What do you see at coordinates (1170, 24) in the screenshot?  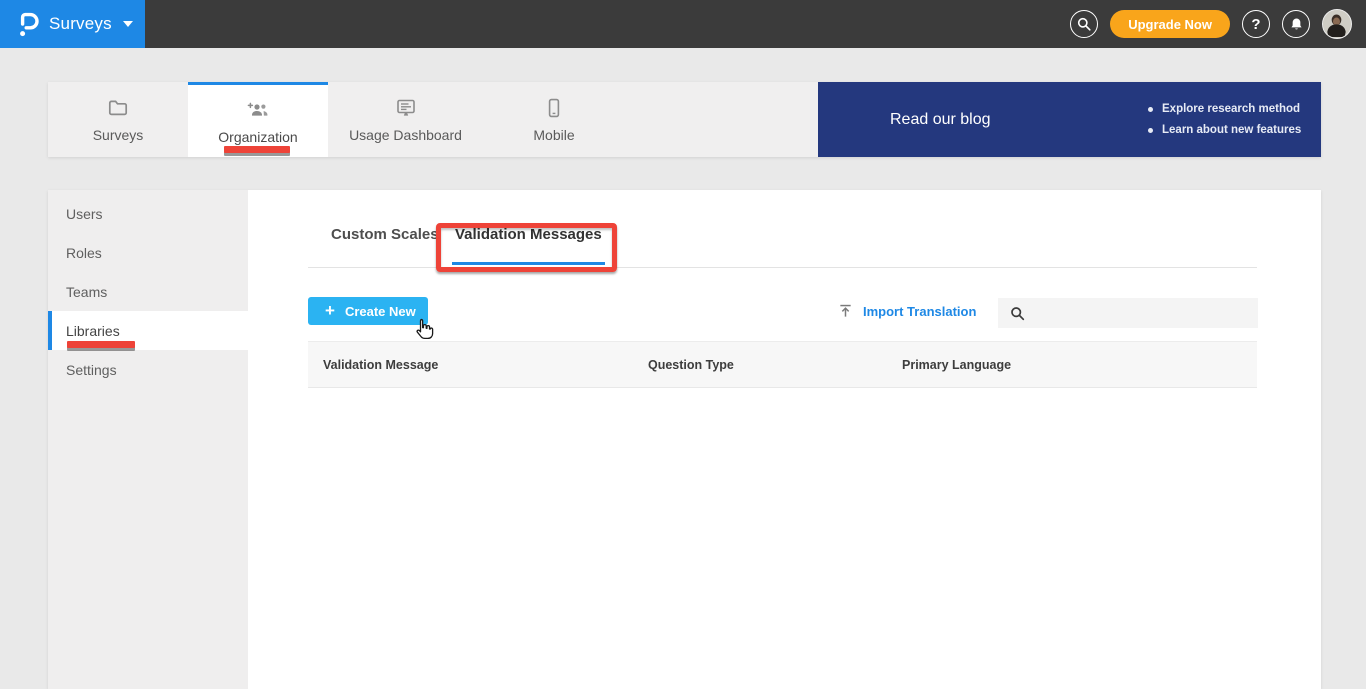 I see `upgrade-now-button: Upgrade Now` at bounding box center [1170, 24].